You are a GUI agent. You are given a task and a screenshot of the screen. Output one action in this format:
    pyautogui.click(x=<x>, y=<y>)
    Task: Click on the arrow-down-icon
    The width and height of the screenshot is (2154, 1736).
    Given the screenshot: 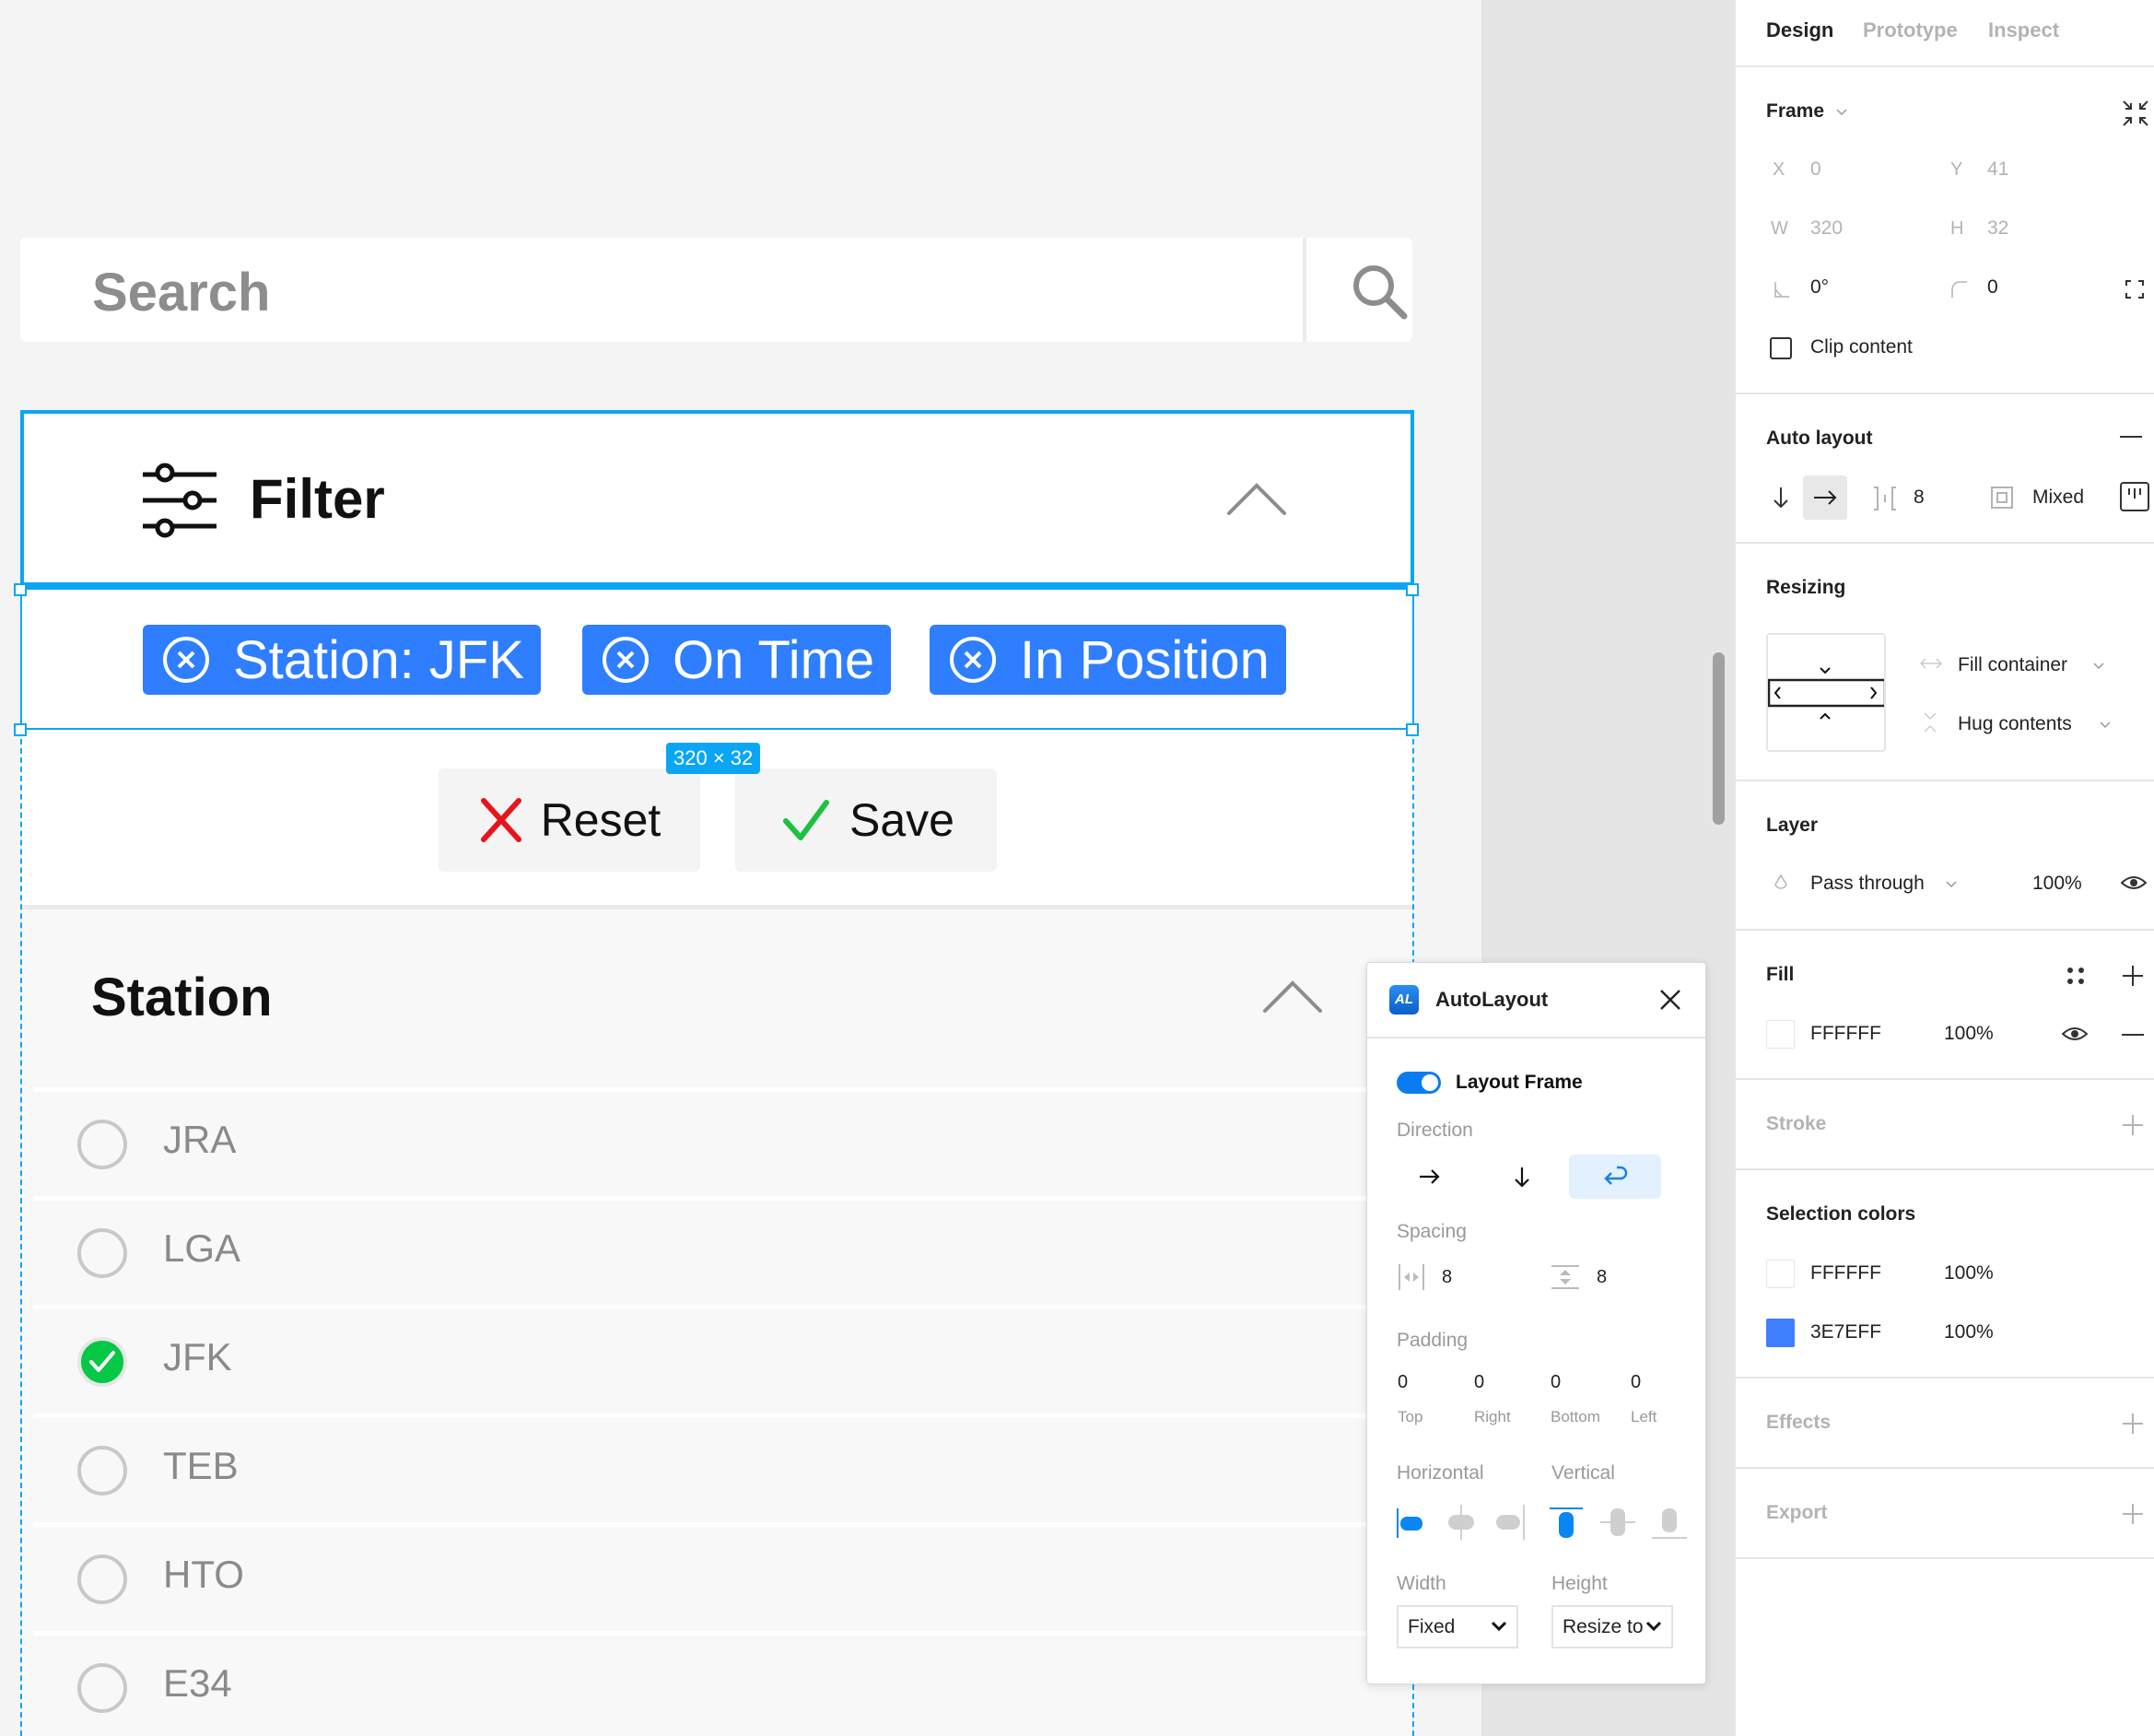 What is the action you would take?
    pyautogui.click(x=1781, y=498)
    